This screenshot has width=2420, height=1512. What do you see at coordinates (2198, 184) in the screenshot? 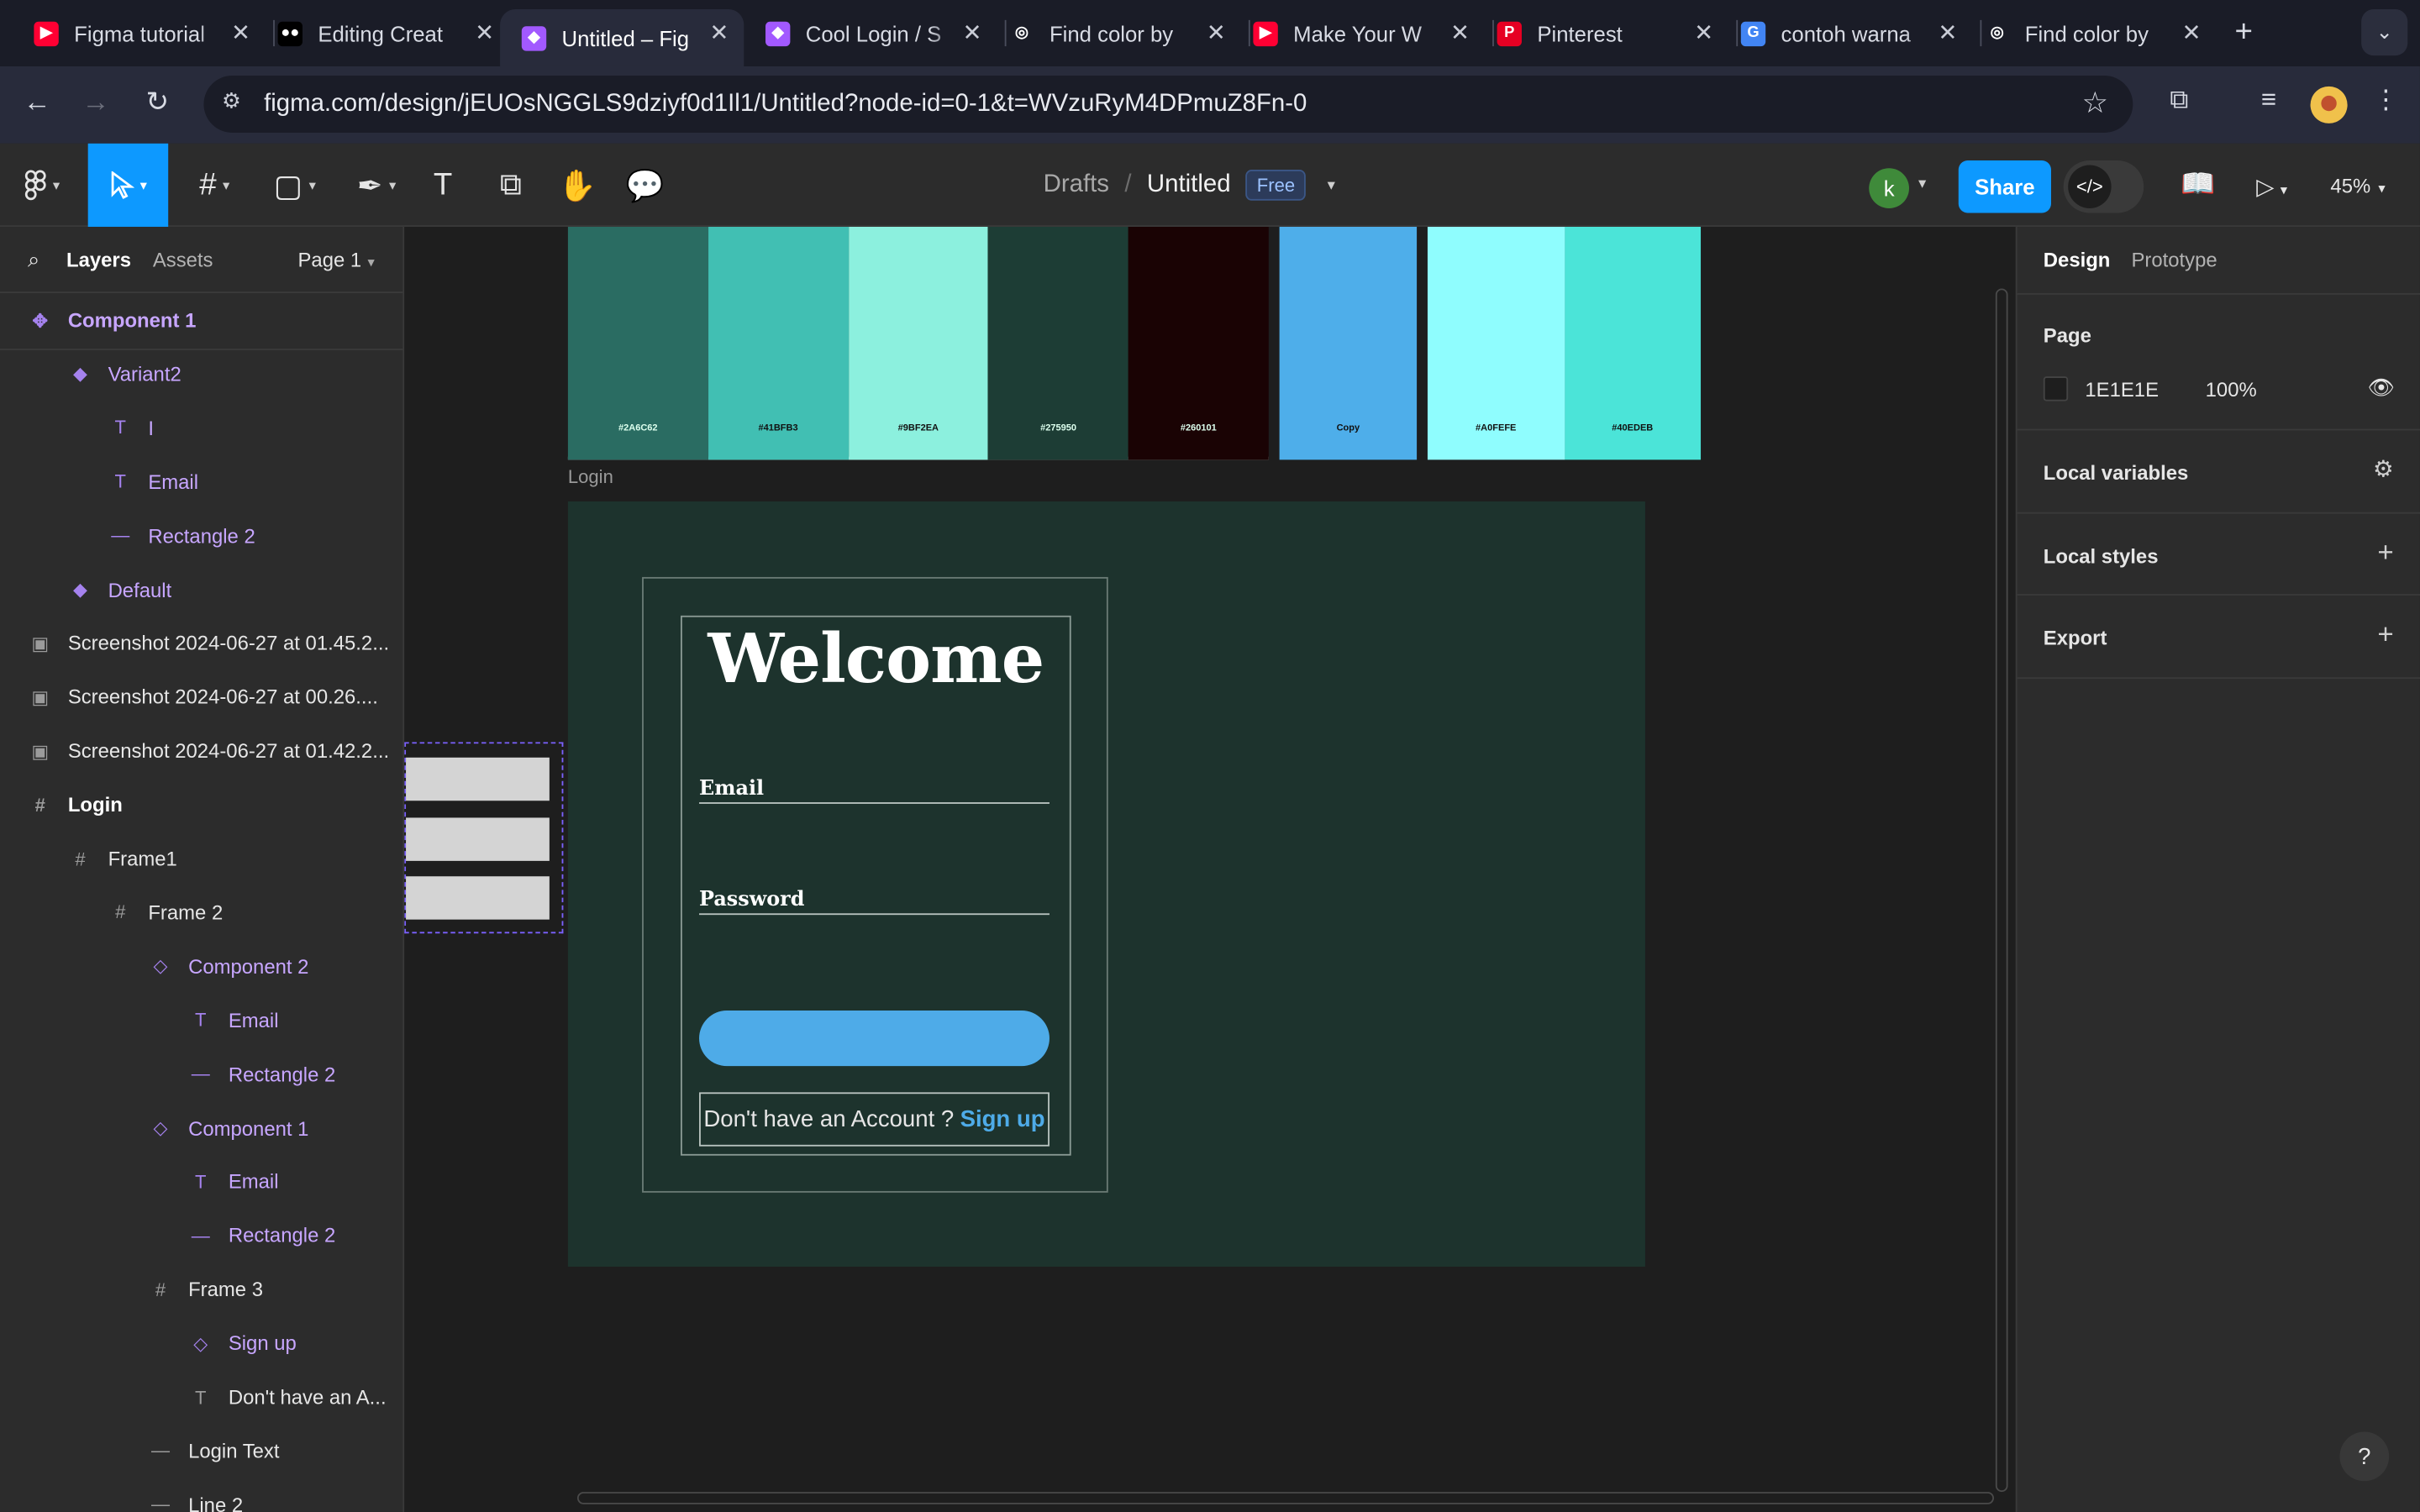
I see `library-icon: 📖` at bounding box center [2198, 184].